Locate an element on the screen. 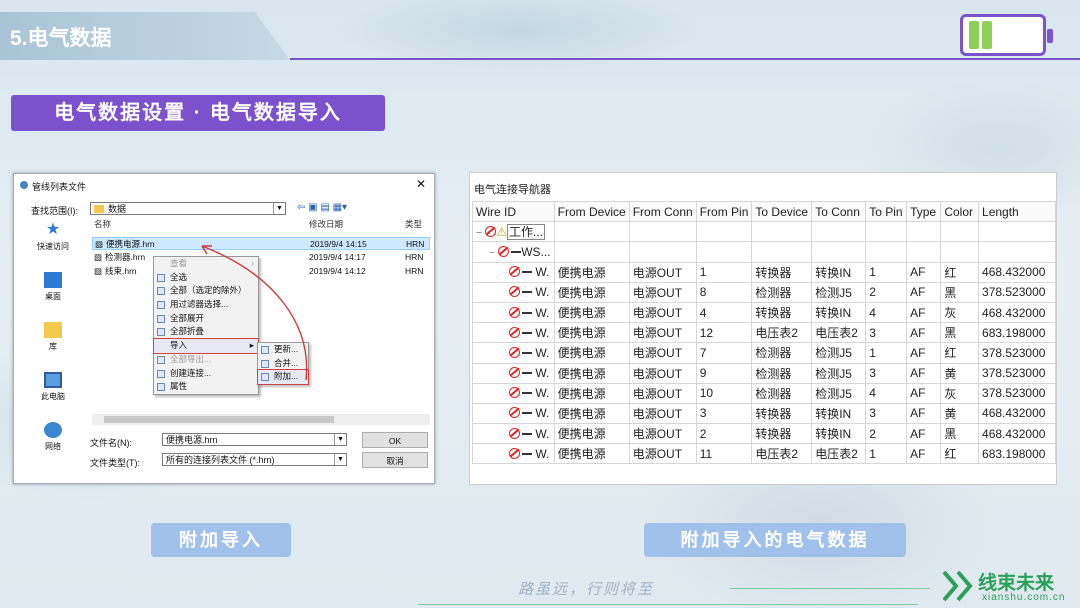  column-type: 类型 is located at coordinates (413, 225).